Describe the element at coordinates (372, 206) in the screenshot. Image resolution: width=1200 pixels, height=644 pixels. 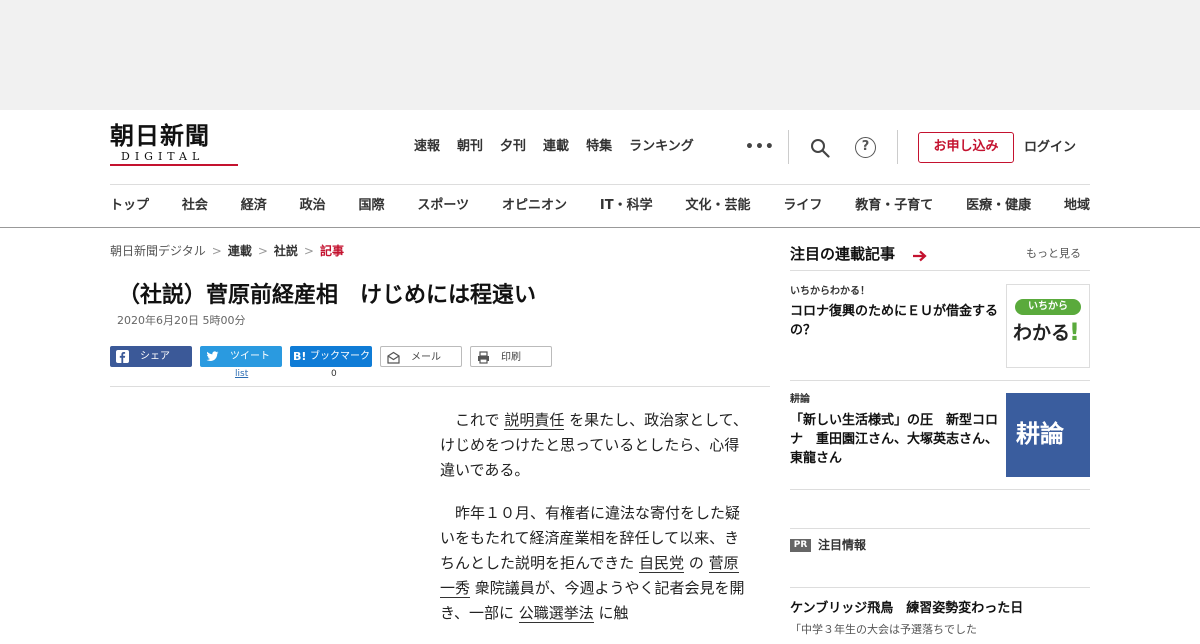
I see `cat-international: 国際` at that location.